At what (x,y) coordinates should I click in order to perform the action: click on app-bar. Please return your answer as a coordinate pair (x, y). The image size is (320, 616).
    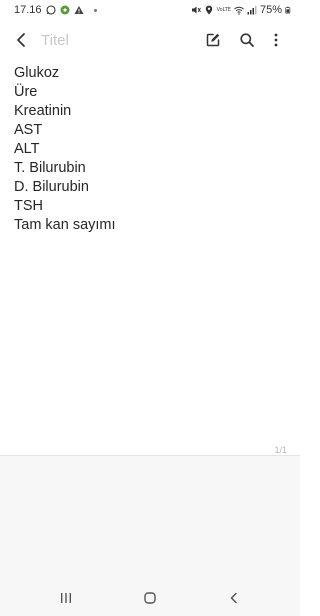
    Looking at the image, I should click on (150, 39).